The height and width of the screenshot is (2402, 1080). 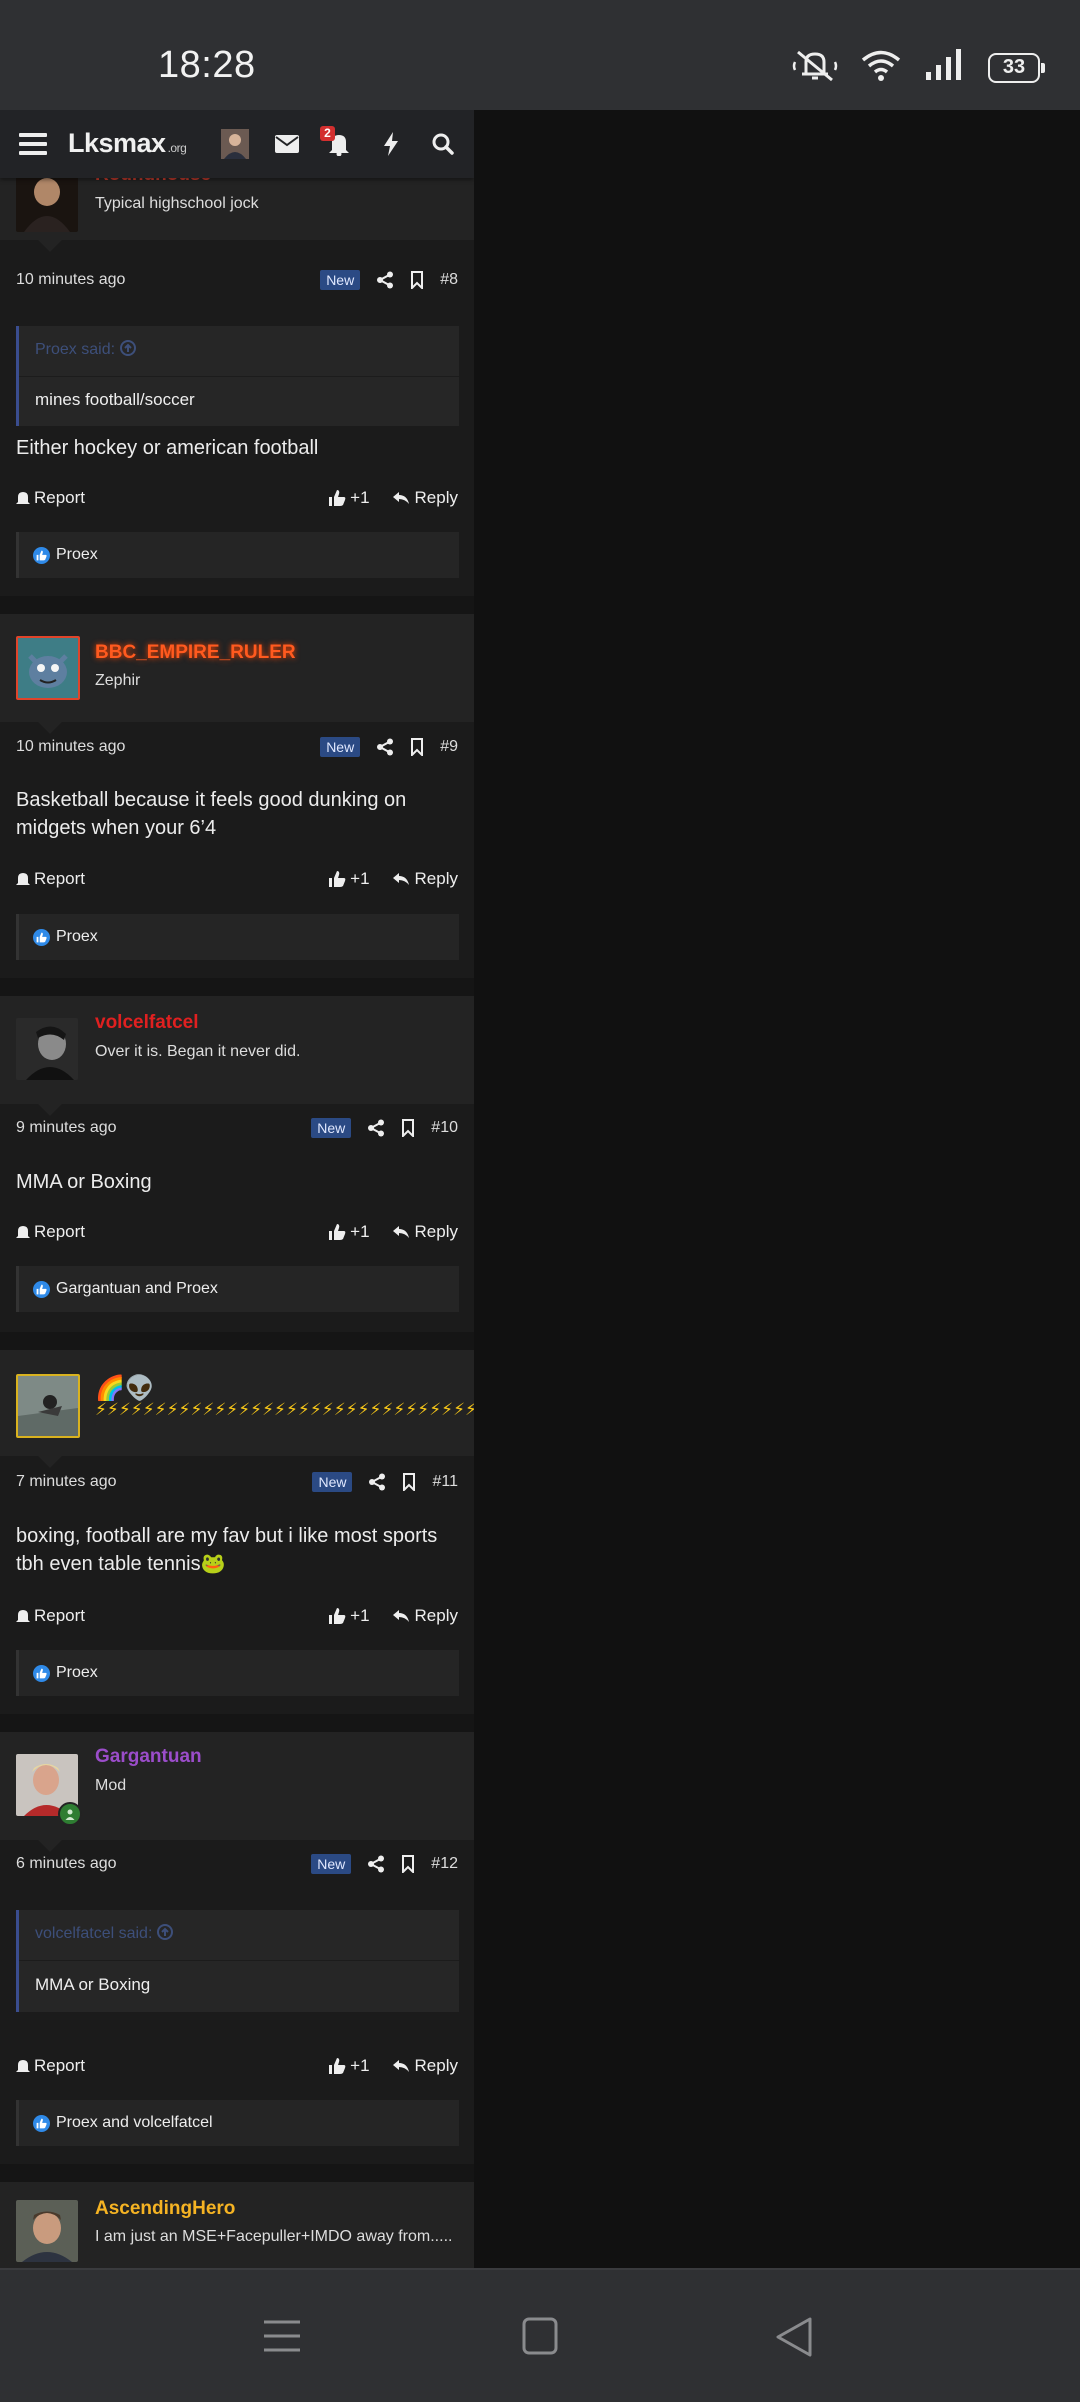 I want to click on status-icons: 33, so click(x=918, y=67).